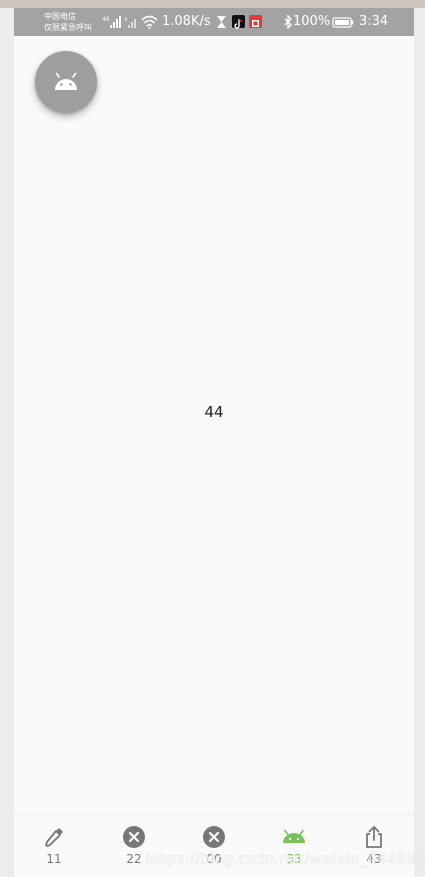  Describe the element at coordinates (285, 859) in the screenshot. I see `watermark-text: https://blog.csdn.net/weixin_44489566` at that location.